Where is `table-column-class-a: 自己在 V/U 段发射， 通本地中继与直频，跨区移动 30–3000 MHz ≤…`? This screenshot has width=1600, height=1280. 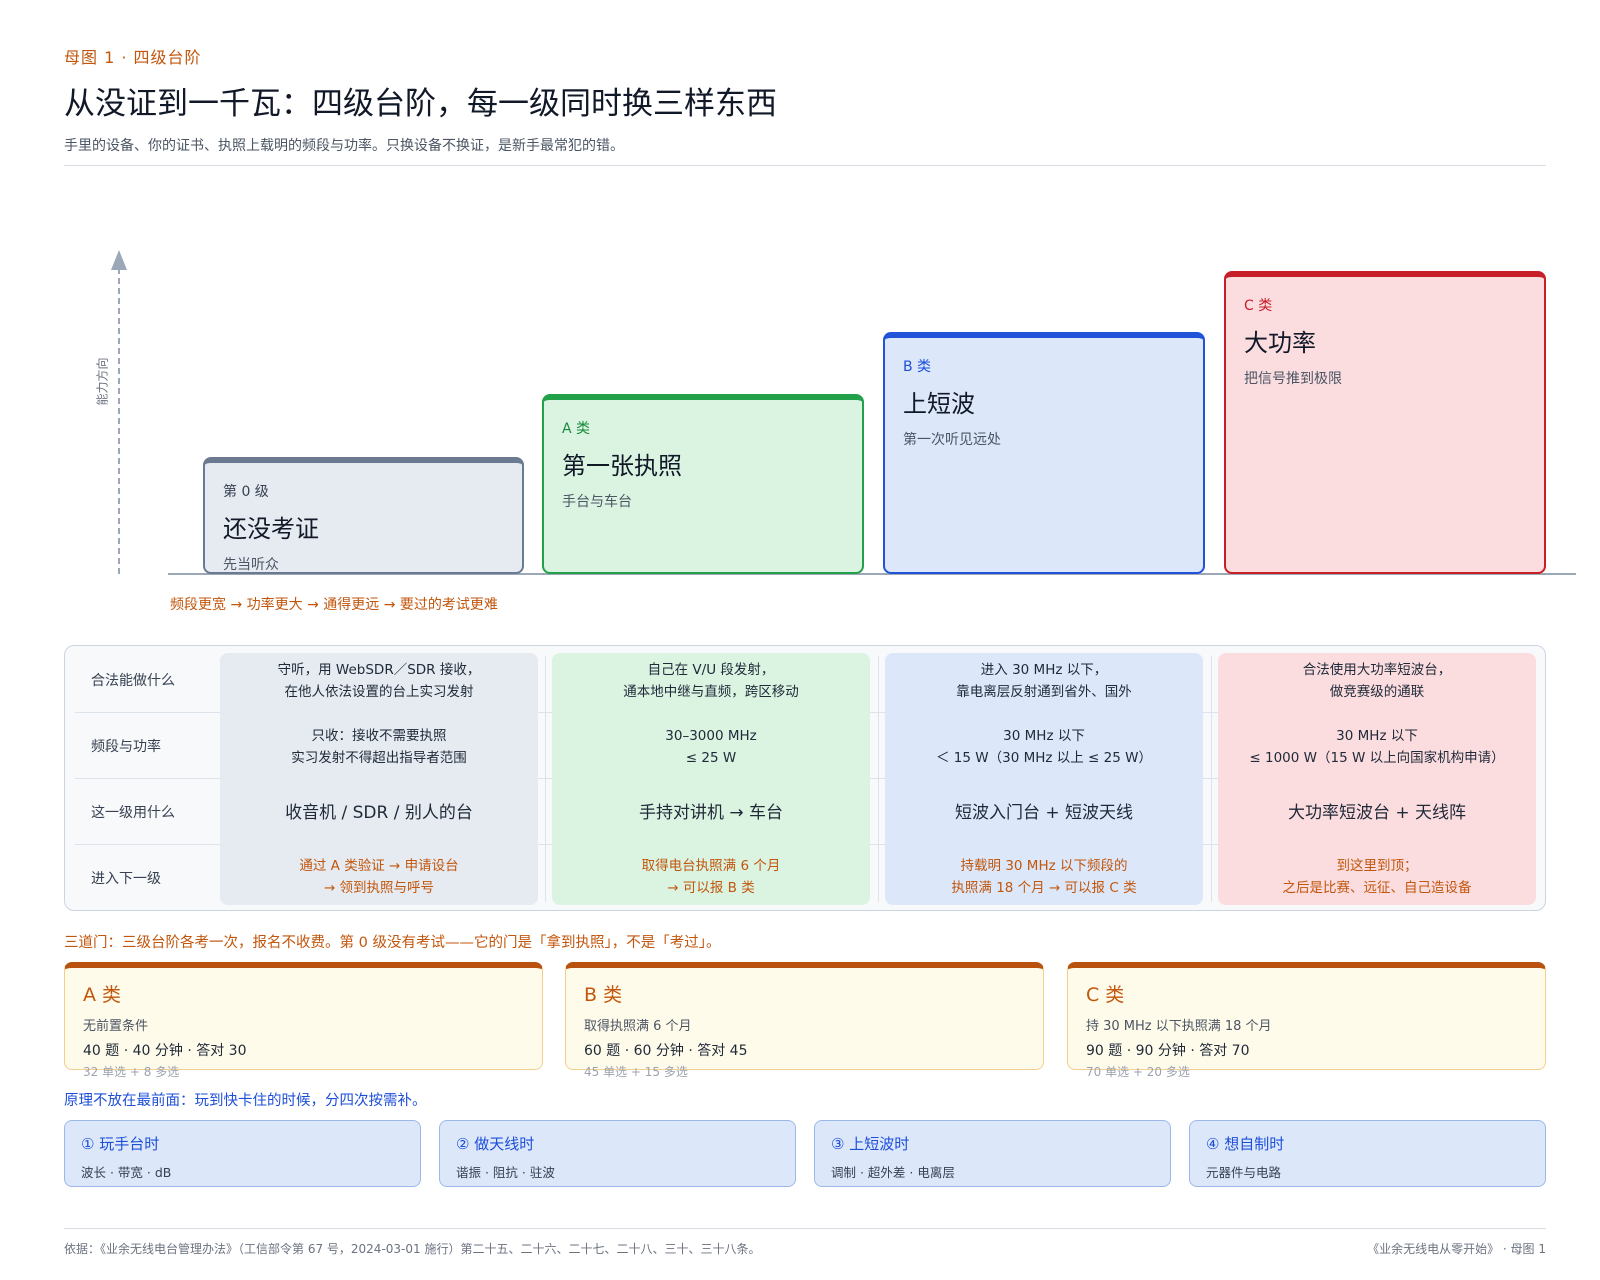
table-column-class-a: 自己在 V/U 段发射， 通本地中继与直频，跨区移动 30–3000 MHz ≤… is located at coordinates (711, 779).